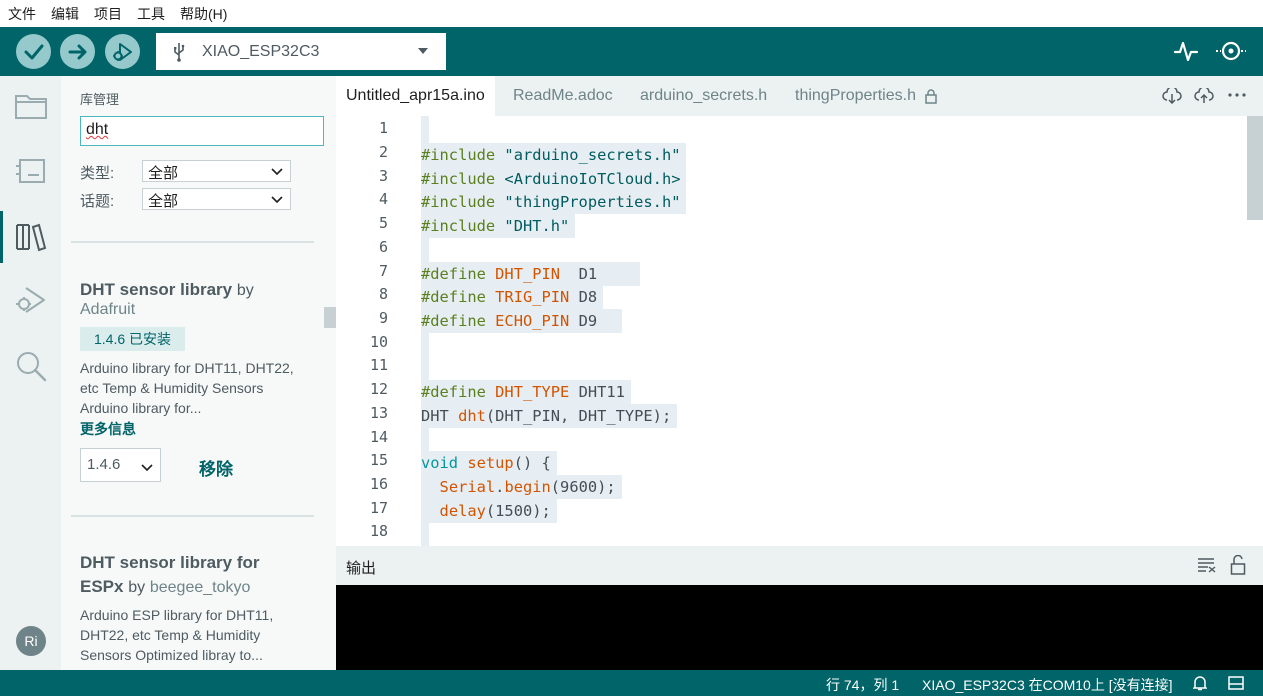 This screenshot has width=1263, height=696. I want to click on cloud-download-button, so click(1172, 97).